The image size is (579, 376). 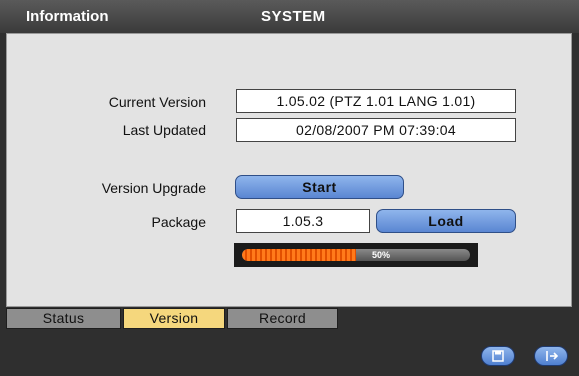 What do you see at coordinates (178, 222) in the screenshot?
I see `package-label: Package` at bounding box center [178, 222].